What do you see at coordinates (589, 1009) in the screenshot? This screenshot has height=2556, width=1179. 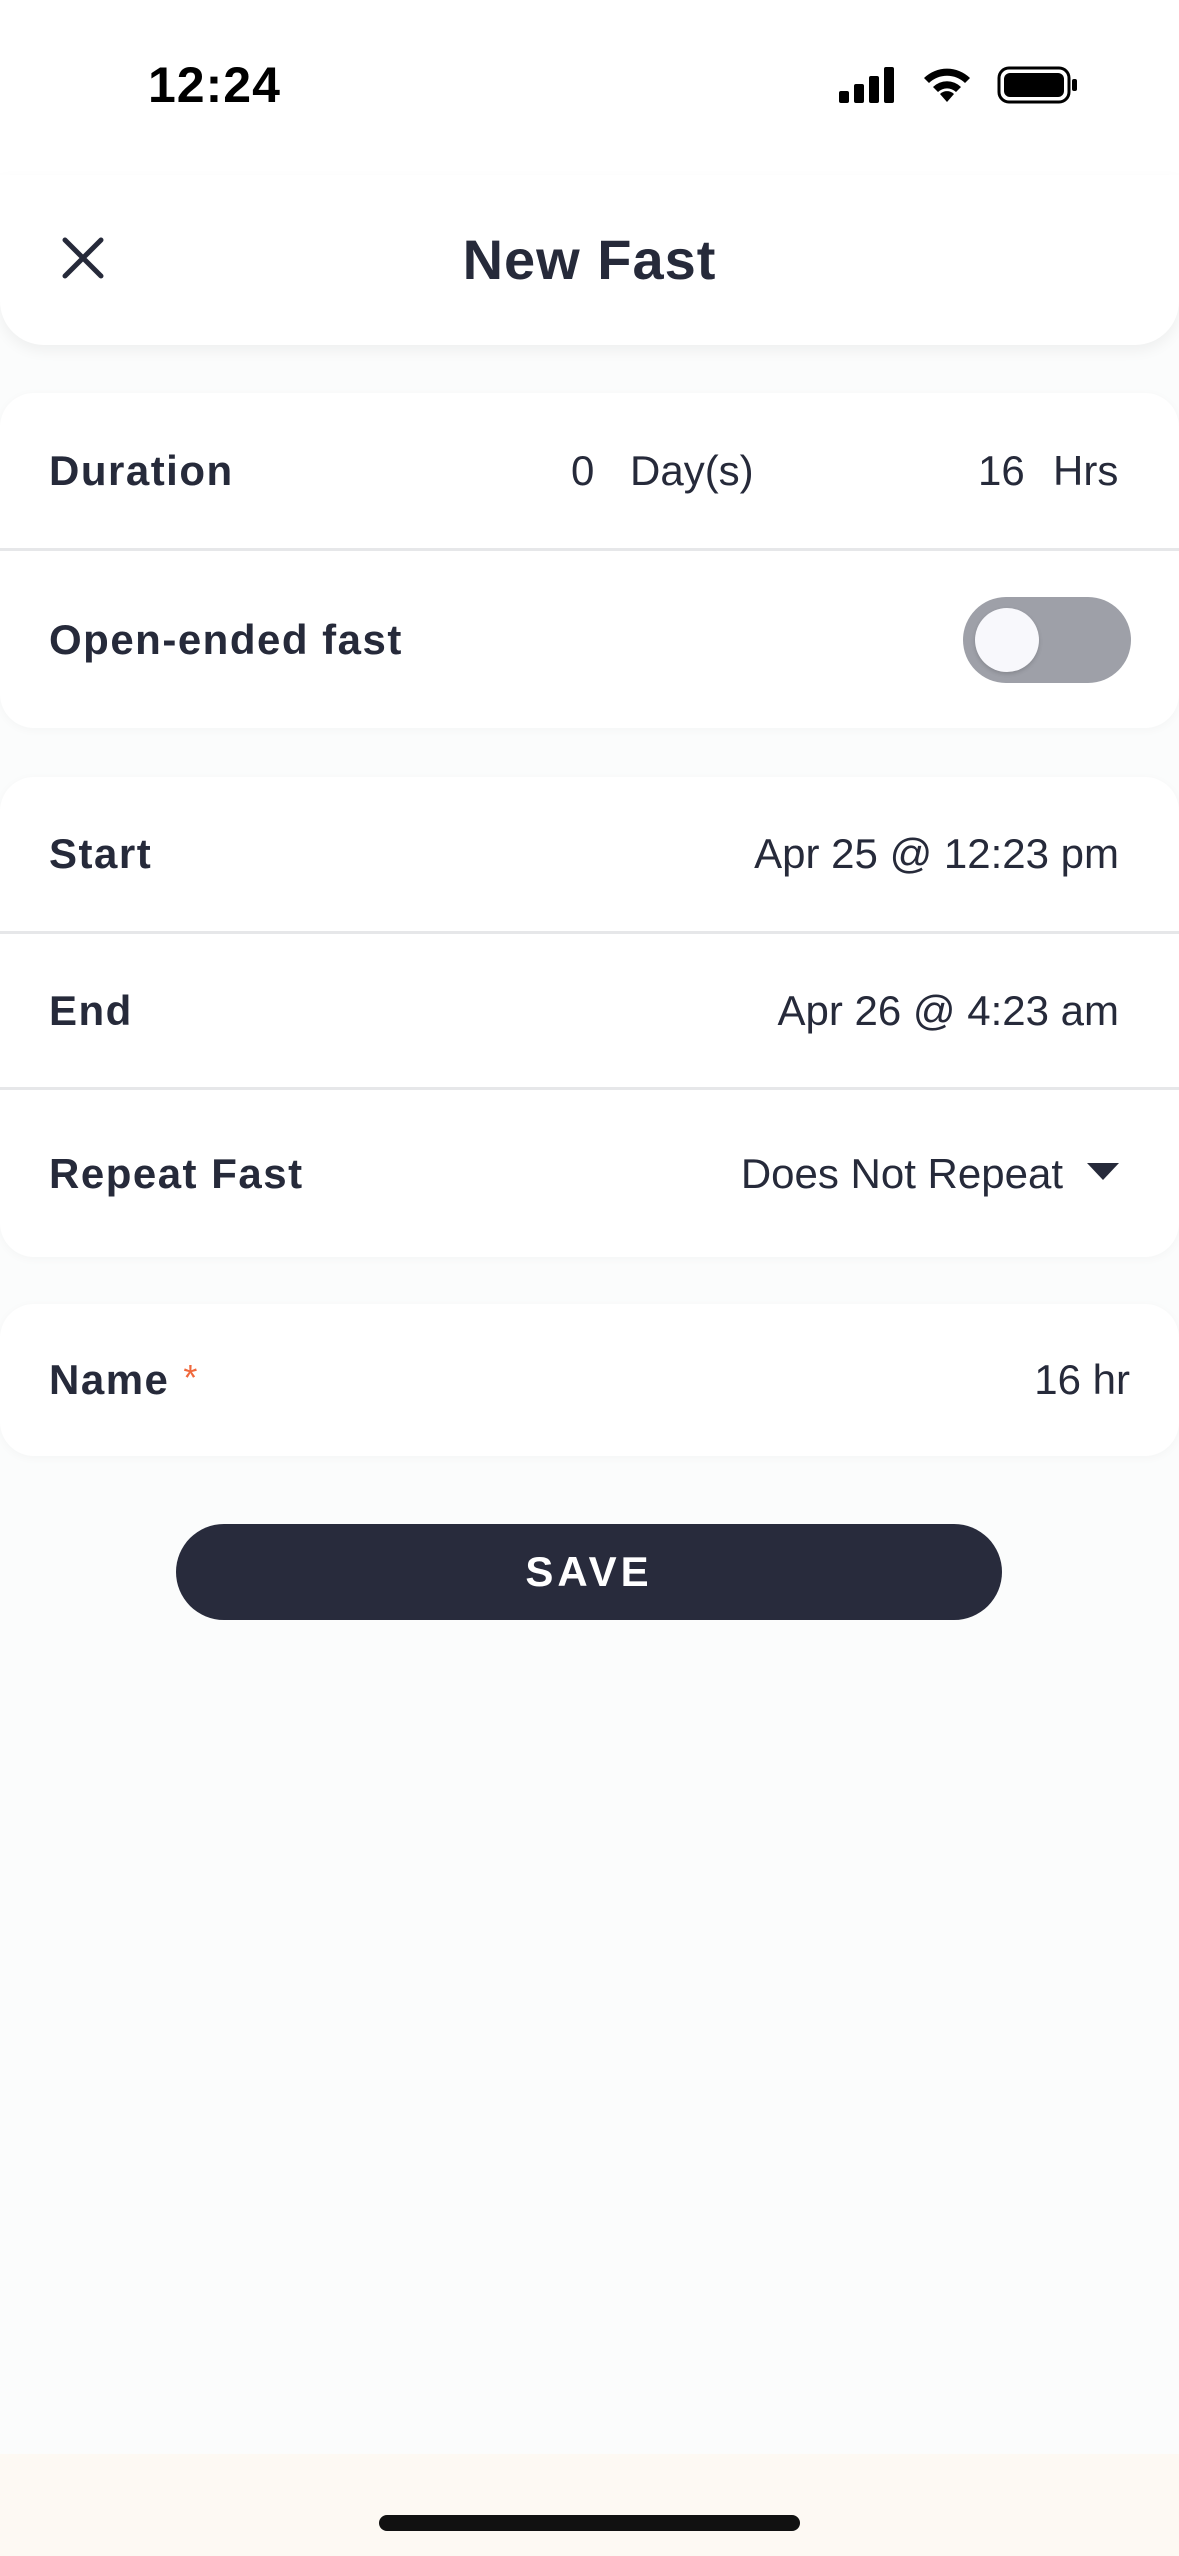 I see `end-row: End Apr 26 @ 4:23 am` at bounding box center [589, 1009].